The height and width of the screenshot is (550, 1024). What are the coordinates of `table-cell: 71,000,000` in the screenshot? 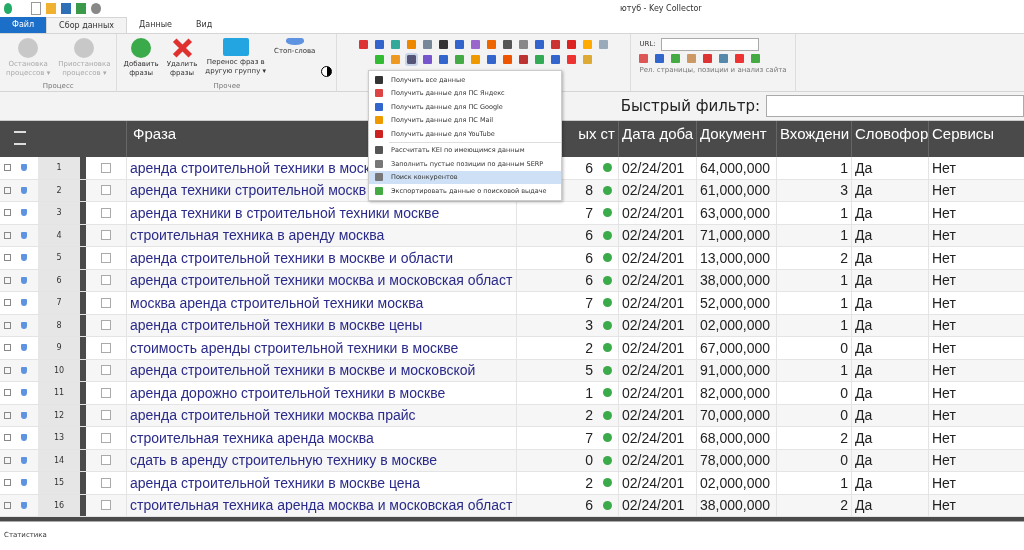 It's located at (736, 235).